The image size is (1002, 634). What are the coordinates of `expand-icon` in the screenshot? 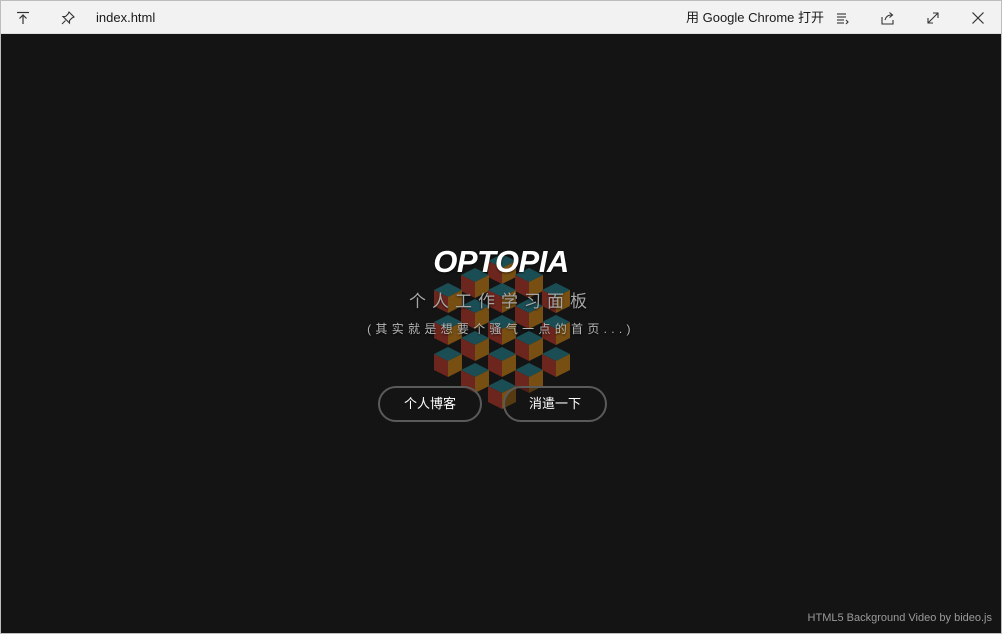 It's located at (933, 17).